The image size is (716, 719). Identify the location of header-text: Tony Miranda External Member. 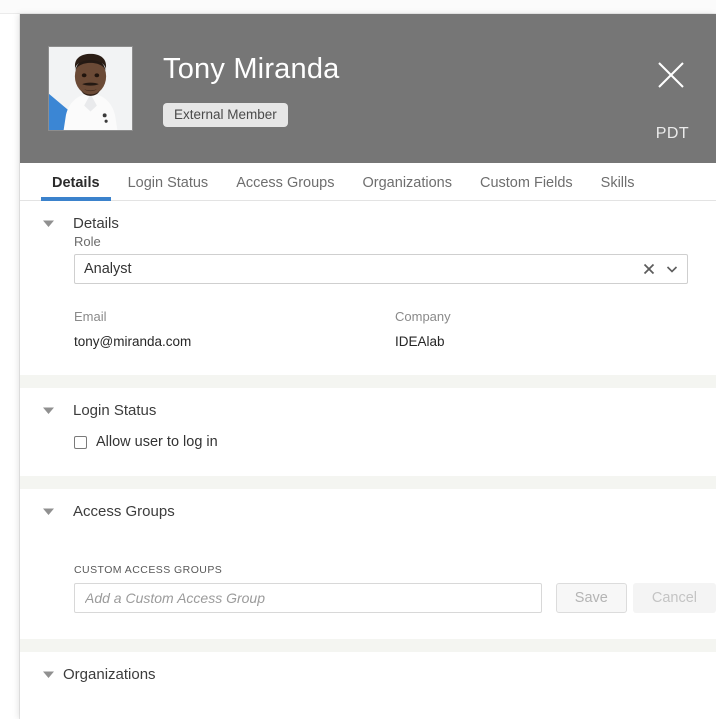
(251, 84).